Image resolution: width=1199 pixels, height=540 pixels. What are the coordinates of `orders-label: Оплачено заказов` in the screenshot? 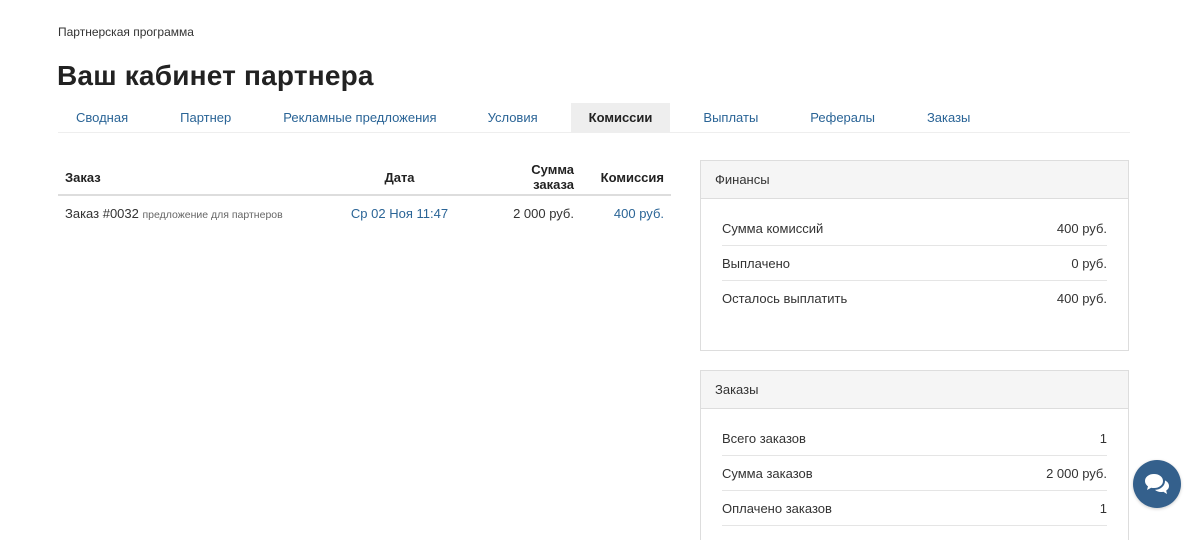 It's located at (777, 508).